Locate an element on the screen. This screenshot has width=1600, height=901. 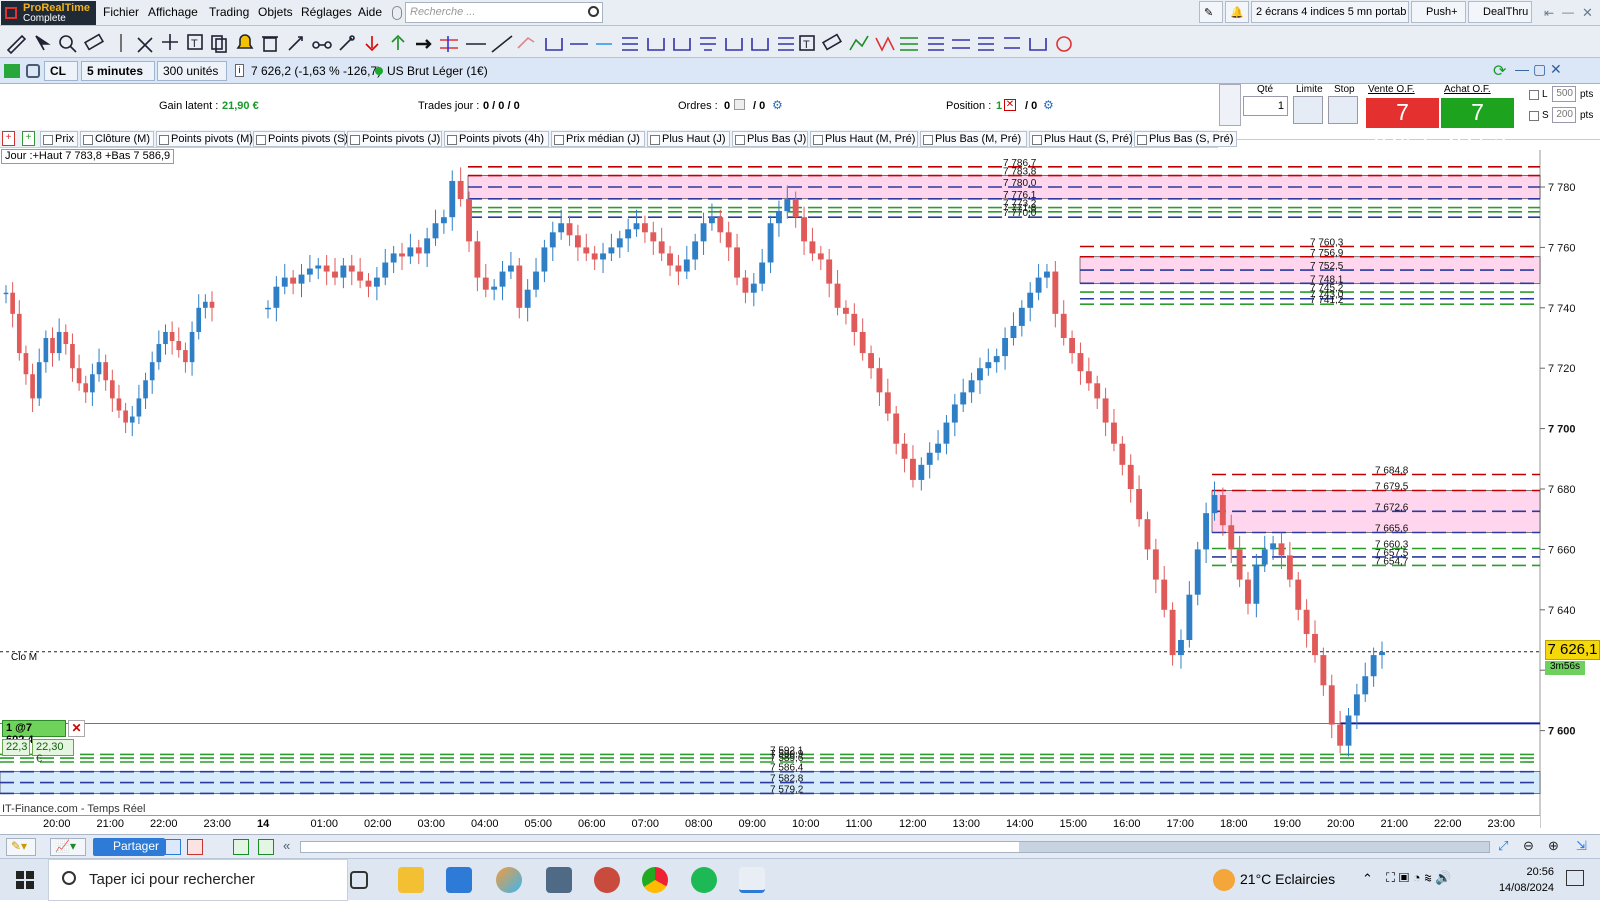
indicator-toggle-1: Clôture (M) is located at coordinates (117, 139).